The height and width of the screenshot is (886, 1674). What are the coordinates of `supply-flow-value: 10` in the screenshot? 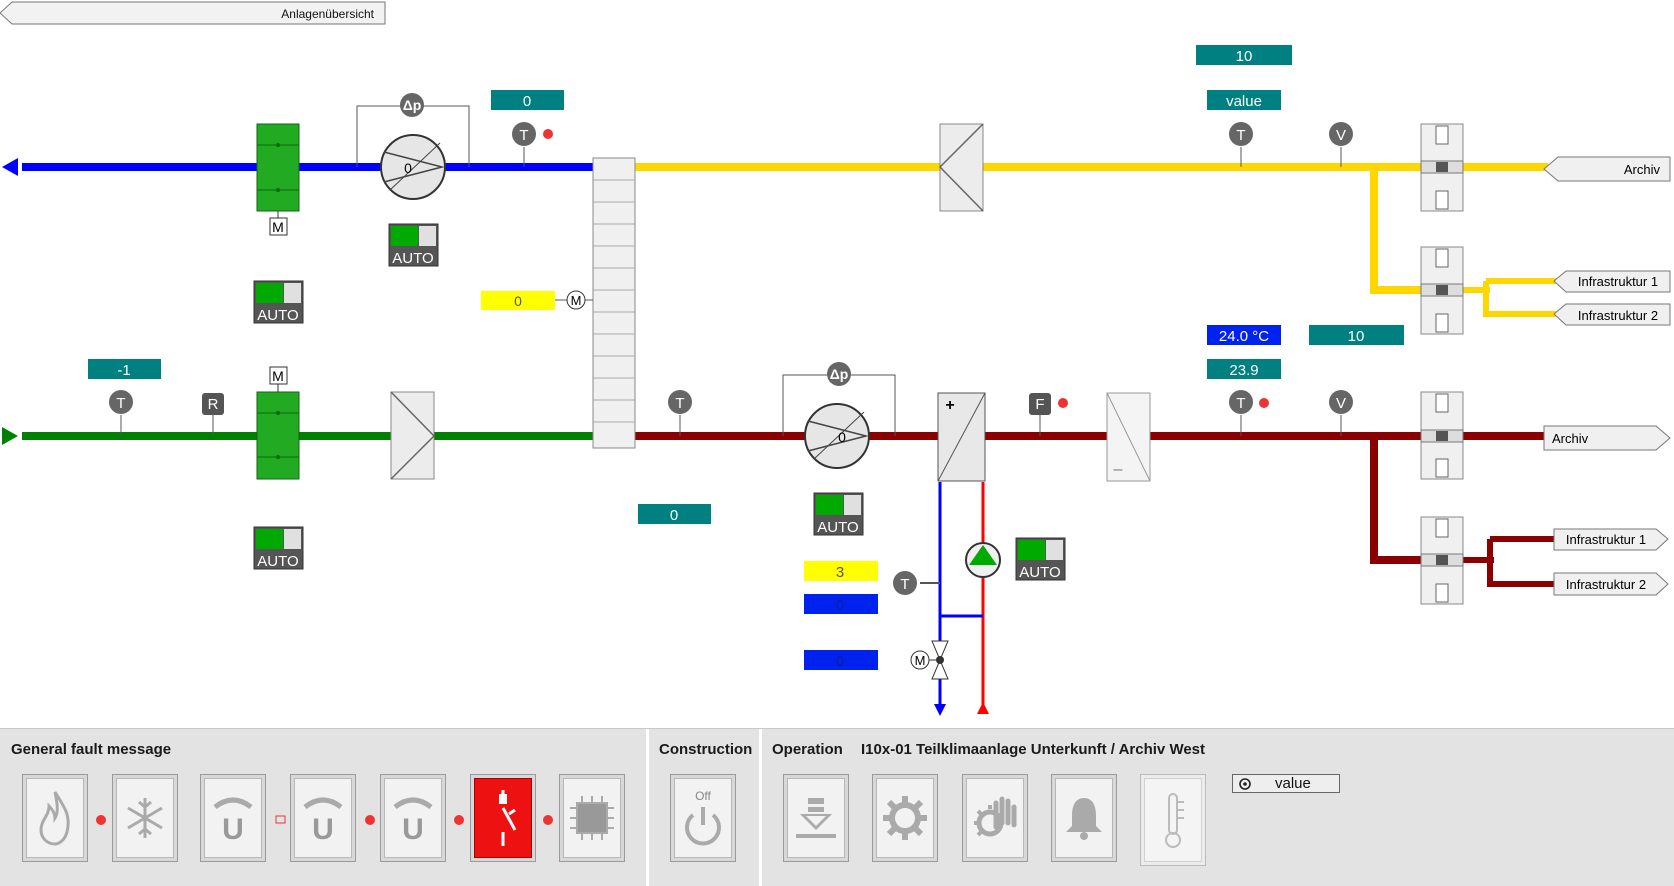 It's located at (1356, 335).